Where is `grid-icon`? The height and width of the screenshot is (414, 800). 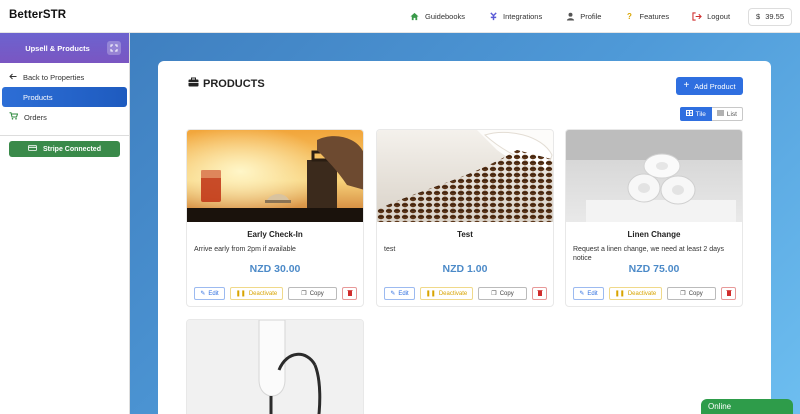
grid-icon is located at coordinates (689, 114).